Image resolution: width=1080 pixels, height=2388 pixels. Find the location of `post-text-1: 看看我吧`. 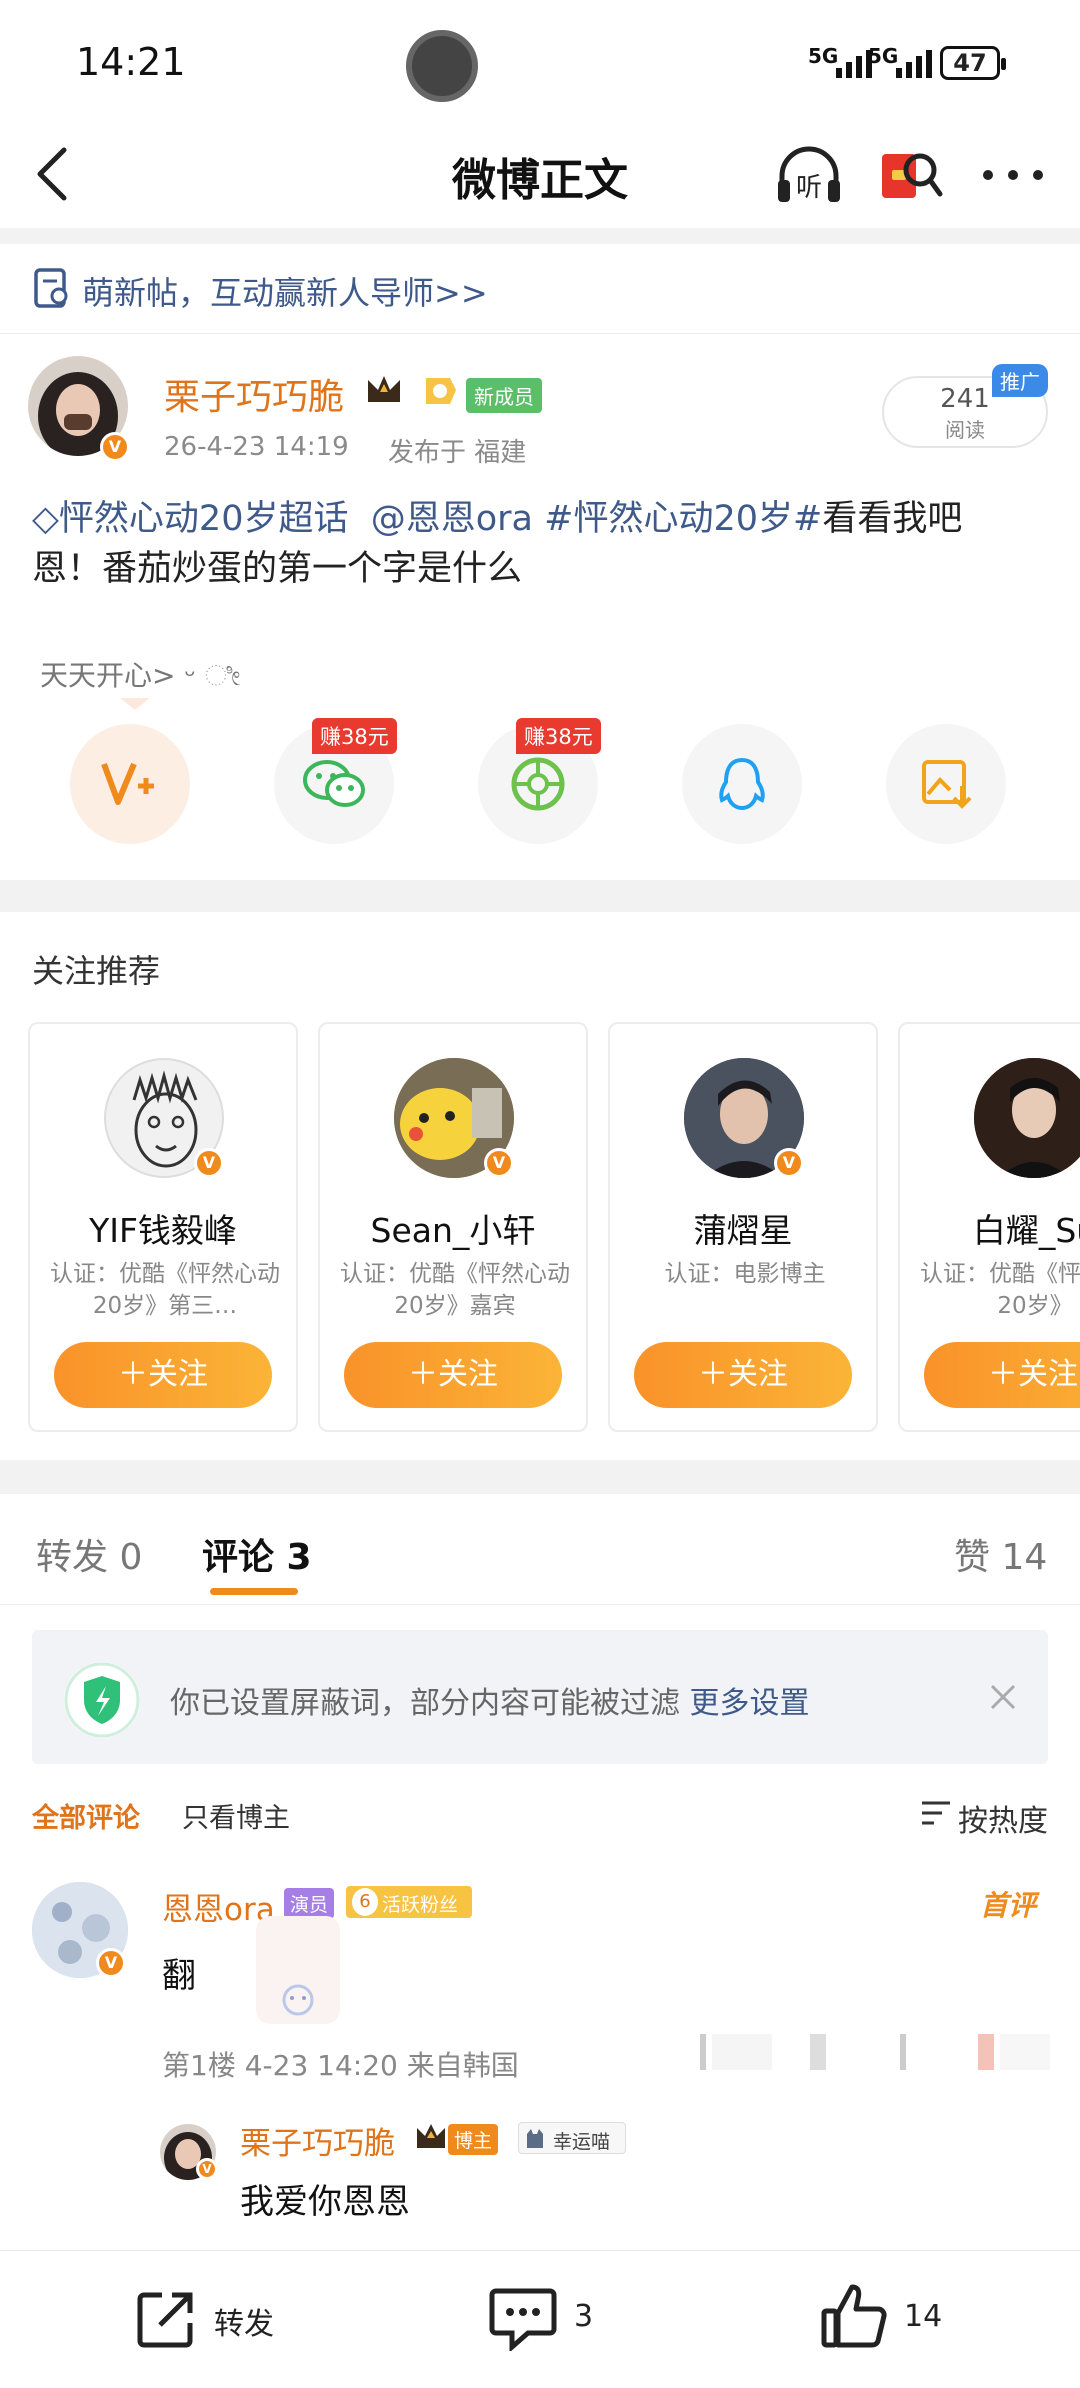

post-text-1: 看看我吧 is located at coordinates (892, 519).